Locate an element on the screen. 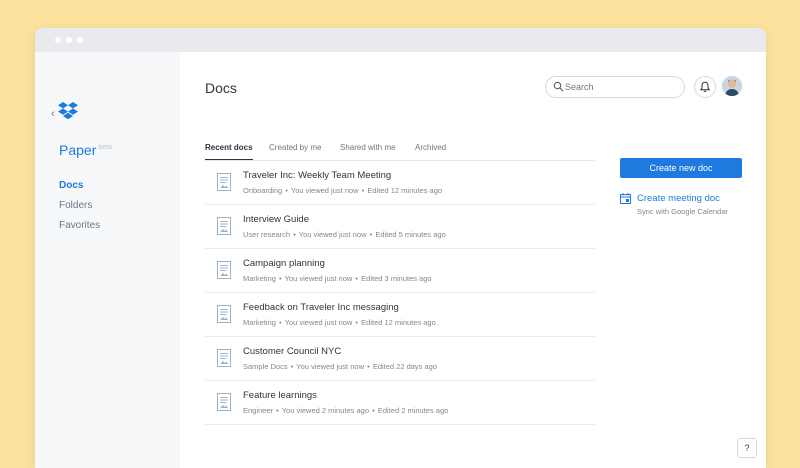 The image size is (800, 468). sidebar-nav: Docs Folders Favorites is located at coordinates (79, 206).